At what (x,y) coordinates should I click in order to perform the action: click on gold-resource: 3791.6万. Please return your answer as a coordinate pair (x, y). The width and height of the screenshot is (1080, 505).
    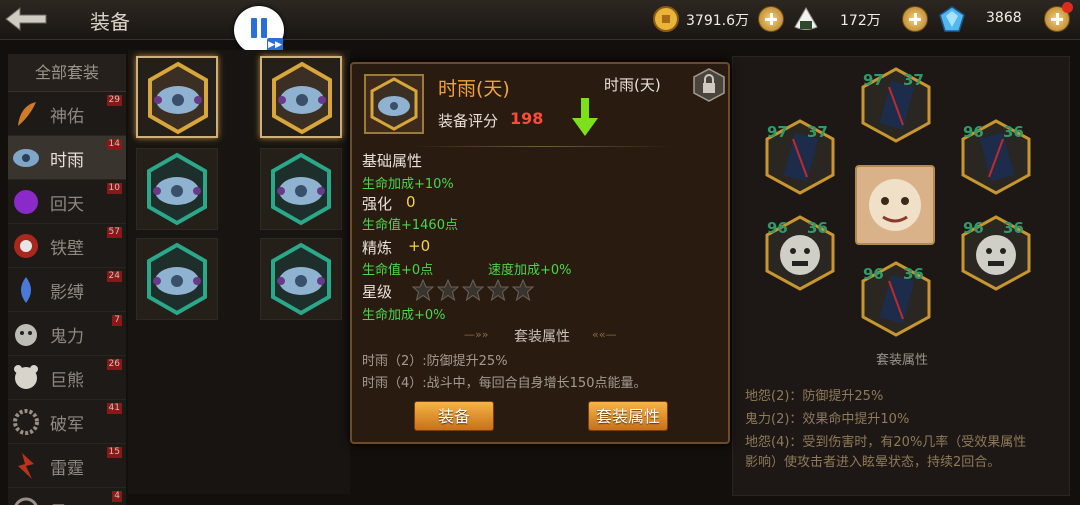
    Looking at the image, I should click on (722, 19).